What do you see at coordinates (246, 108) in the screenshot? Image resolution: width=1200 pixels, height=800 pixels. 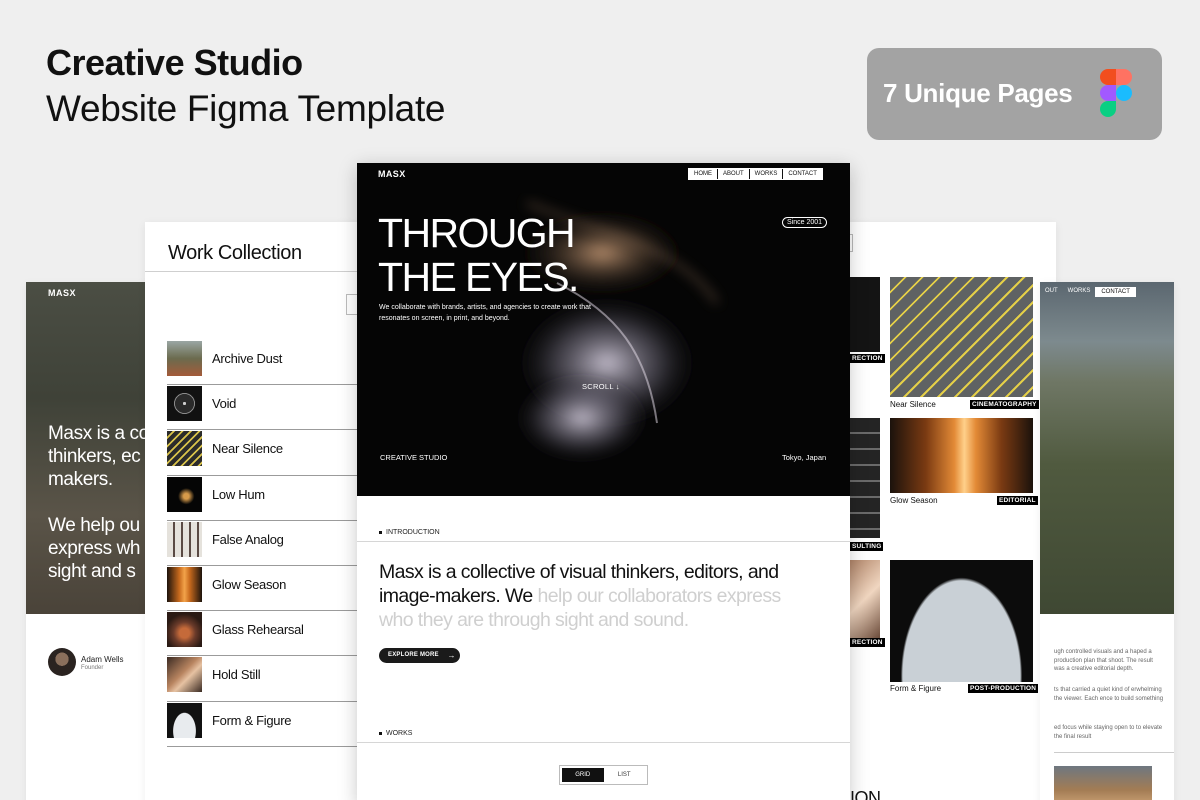 I see `page-subtitle: Website Figma Template` at bounding box center [246, 108].